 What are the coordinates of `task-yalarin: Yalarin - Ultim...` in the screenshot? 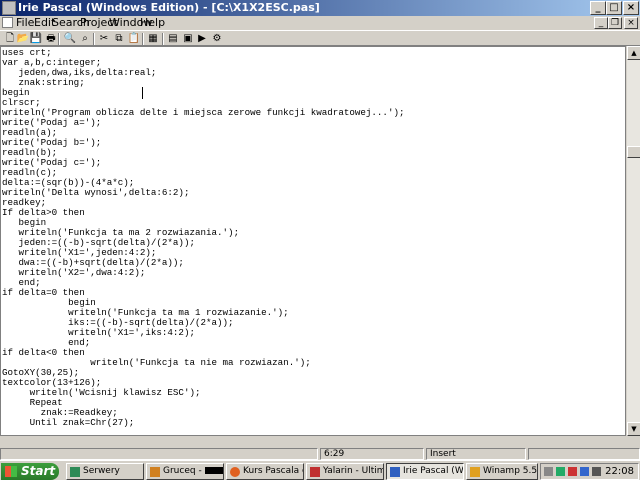 It's located at (345, 471).